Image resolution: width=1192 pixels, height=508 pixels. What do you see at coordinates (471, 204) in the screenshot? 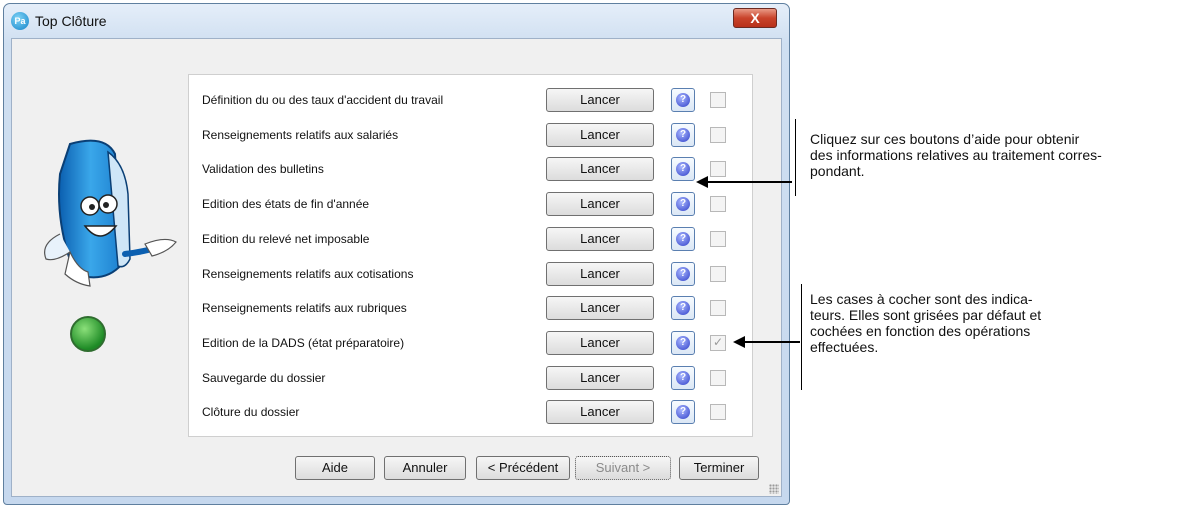
I see `step-row: Edition des états de fin d'année Lancer?` at bounding box center [471, 204].